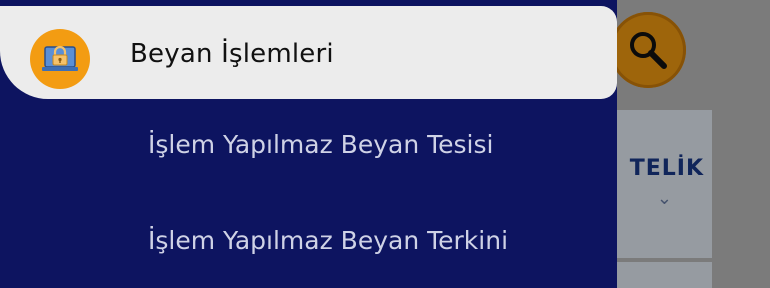 This screenshot has width=770, height=288. What do you see at coordinates (320, 144) in the screenshot?
I see `menu-item-islem-yapilmaz-beyan-tesisi: İşlem Yapılmaz Beyan Tesisi` at bounding box center [320, 144].